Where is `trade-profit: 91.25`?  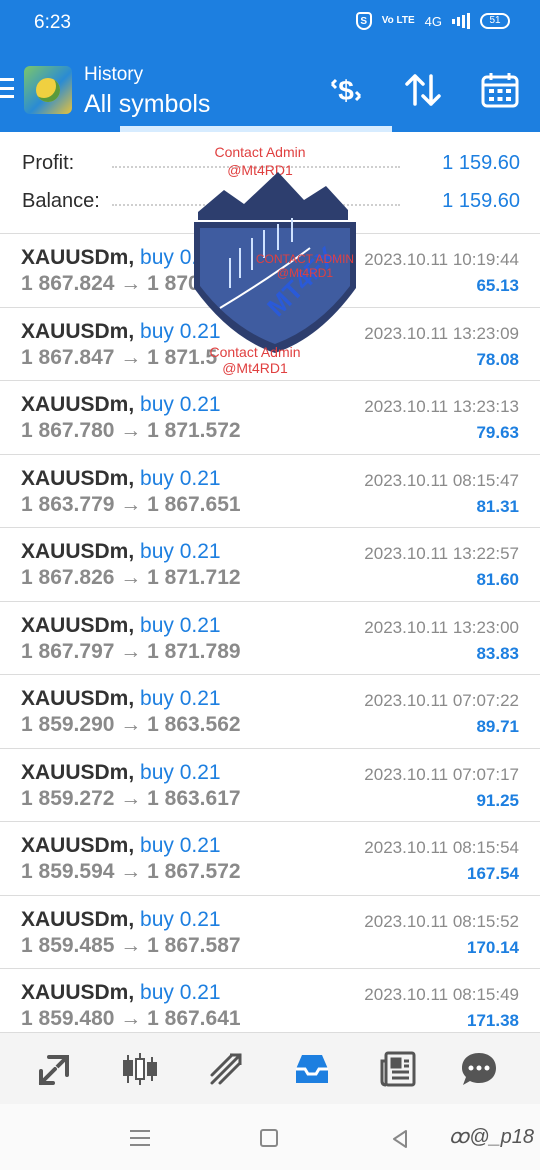 trade-profit: 91.25 is located at coordinates (497, 800).